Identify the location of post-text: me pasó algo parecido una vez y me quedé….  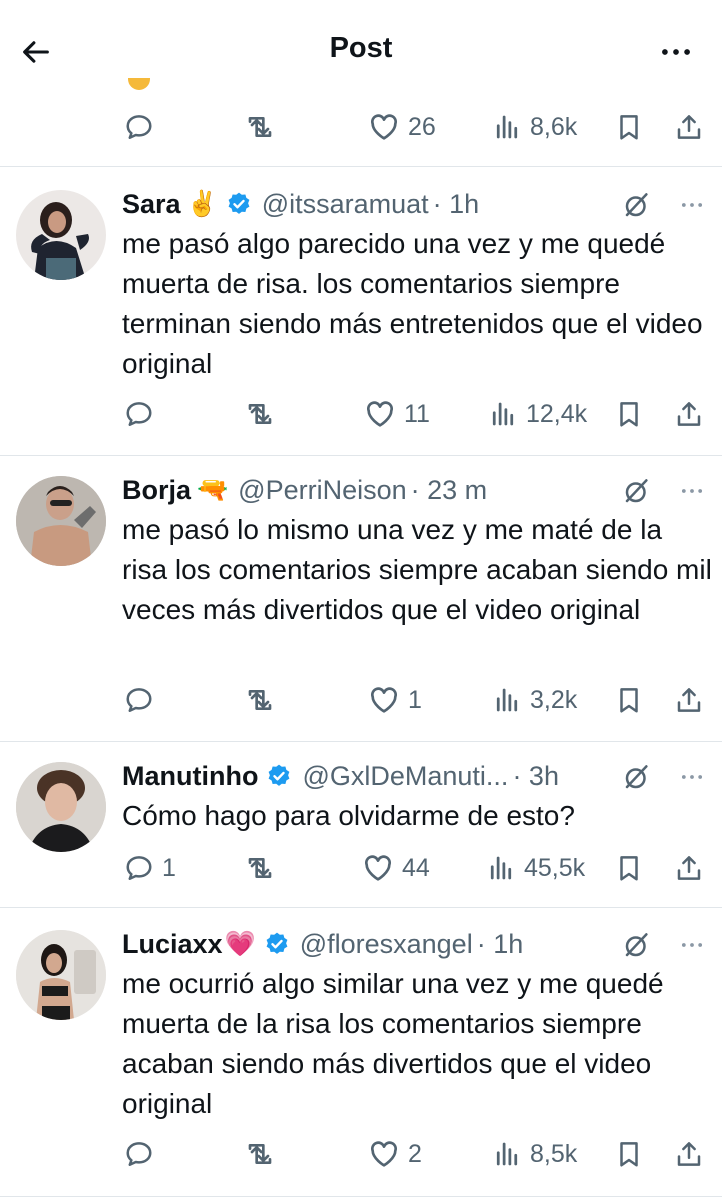
(412, 303).